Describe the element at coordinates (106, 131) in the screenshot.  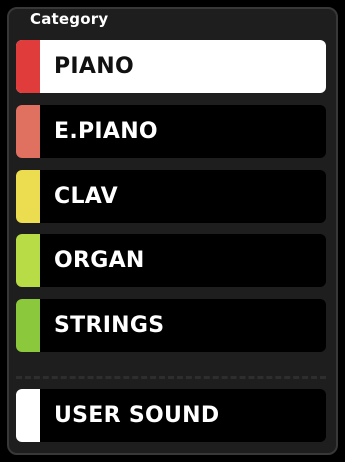
I see `category-label: E.PIANO` at that location.